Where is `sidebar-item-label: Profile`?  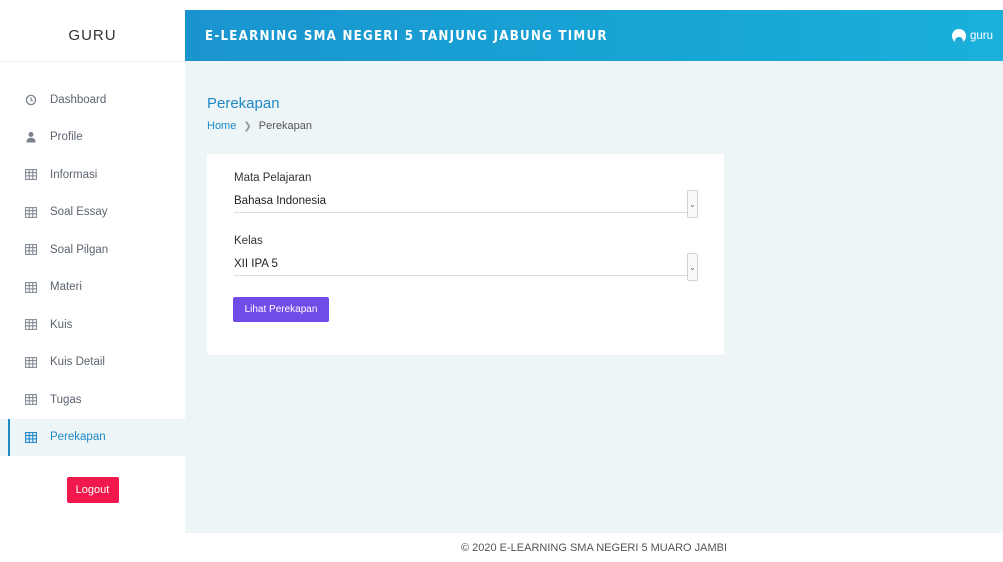 sidebar-item-label: Profile is located at coordinates (66, 137).